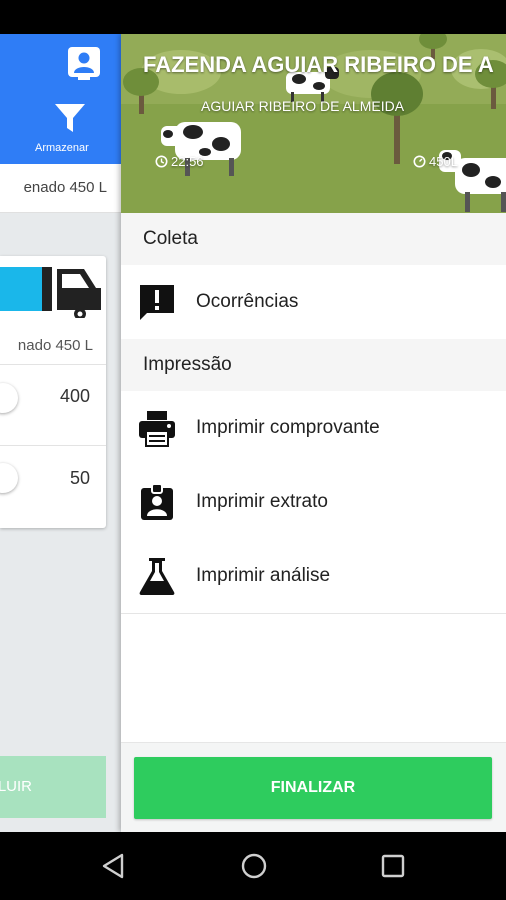 The height and width of the screenshot is (900, 506). Describe the element at coordinates (16, 786) in the screenshot. I see `include-button-label: LUIR` at that location.